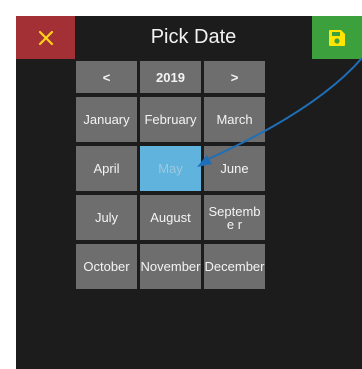 This screenshot has width=362, height=369. I want to click on month-october: October, so click(106, 266).